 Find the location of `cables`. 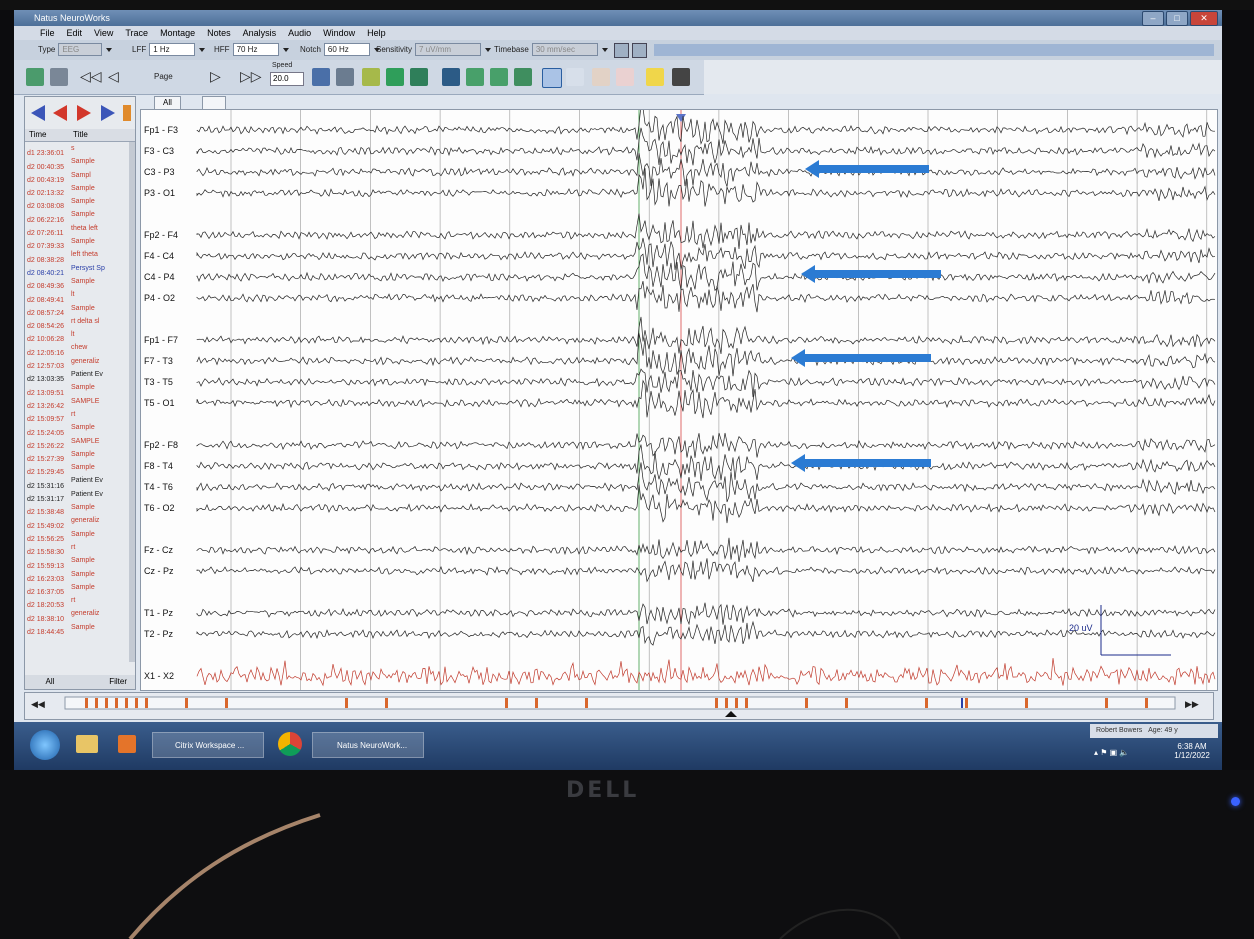

cables is located at coordinates (514, 876).